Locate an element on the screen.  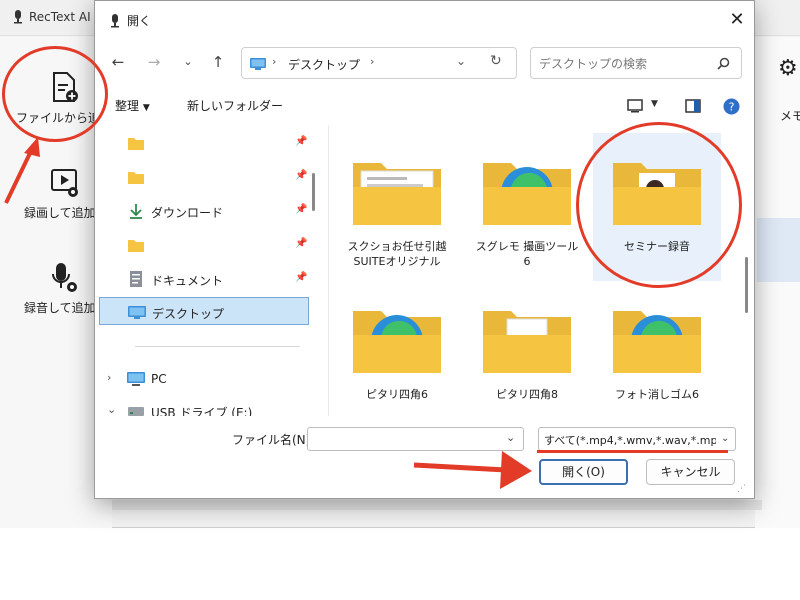
download-icon is located at coordinates (136, 211).